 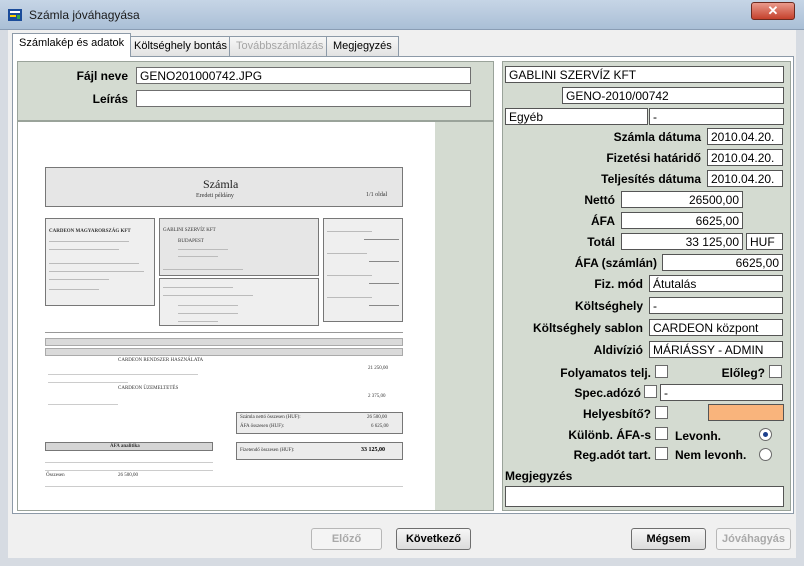 What do you see at coordinates (716, 305) in the screenshot?
I see `cost-center-field: -` at bounding box center [716, 305].